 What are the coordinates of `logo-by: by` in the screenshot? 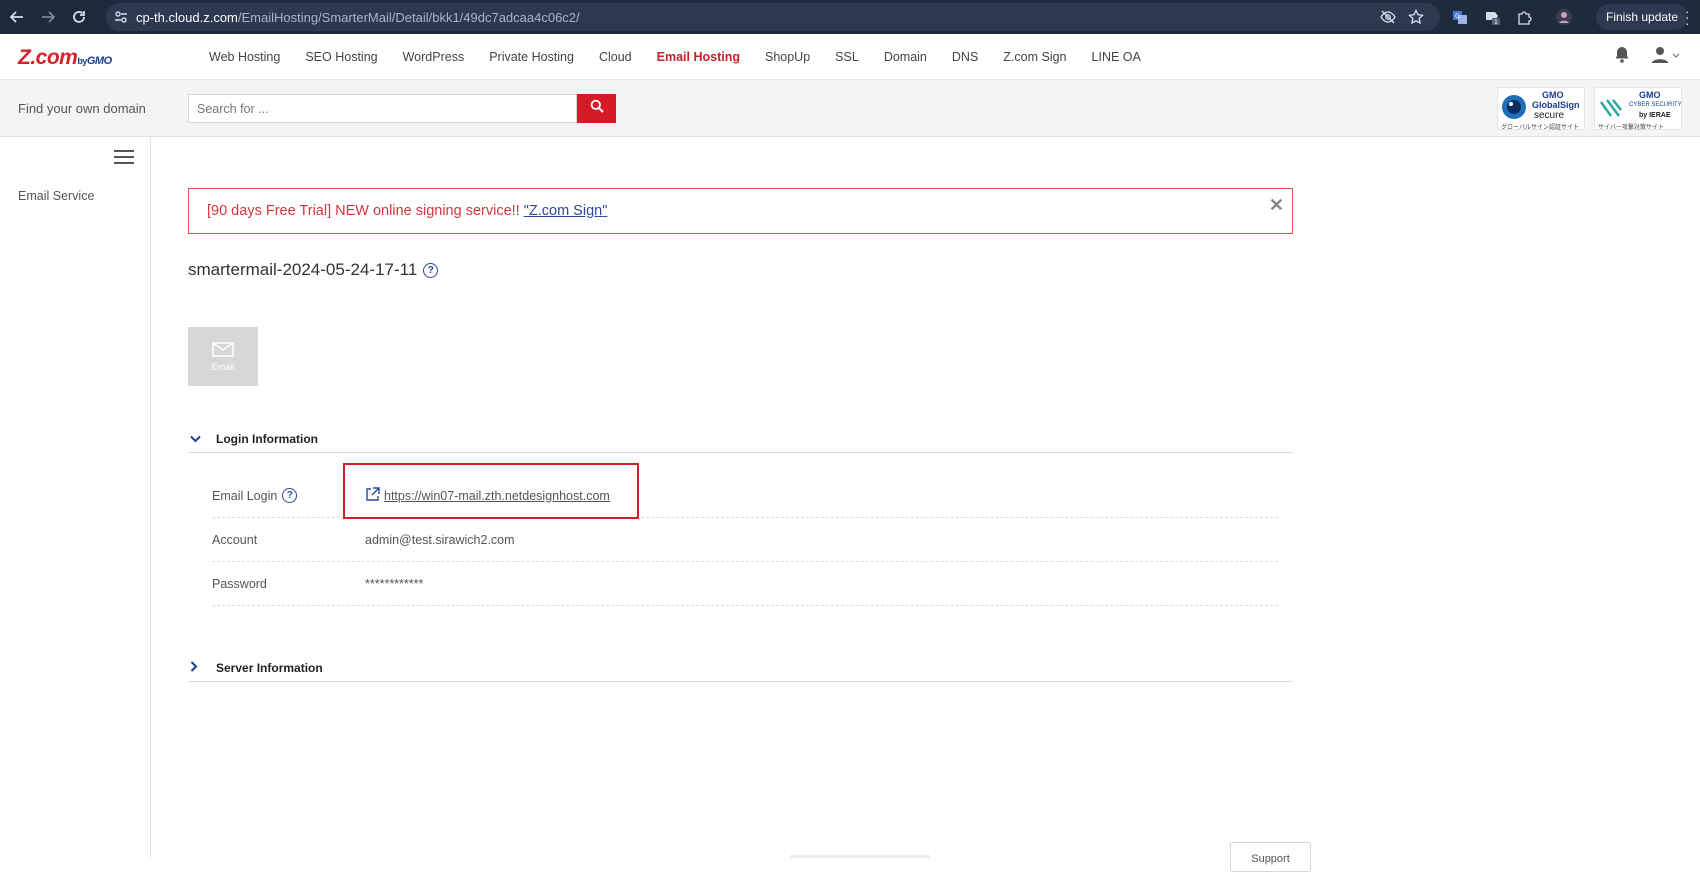 It's located at (82, 61).